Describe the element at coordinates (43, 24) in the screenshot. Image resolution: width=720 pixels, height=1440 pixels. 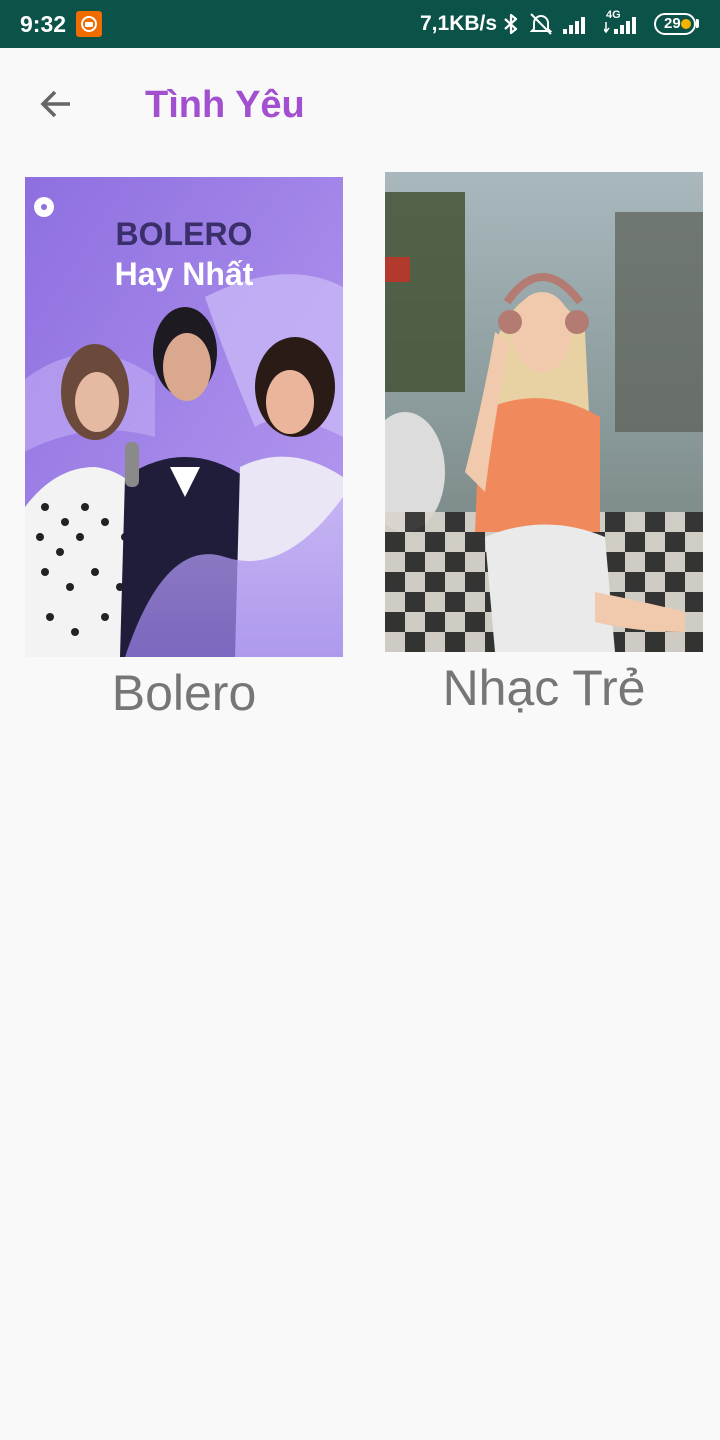
I see `status-time: 9:32` at that location.